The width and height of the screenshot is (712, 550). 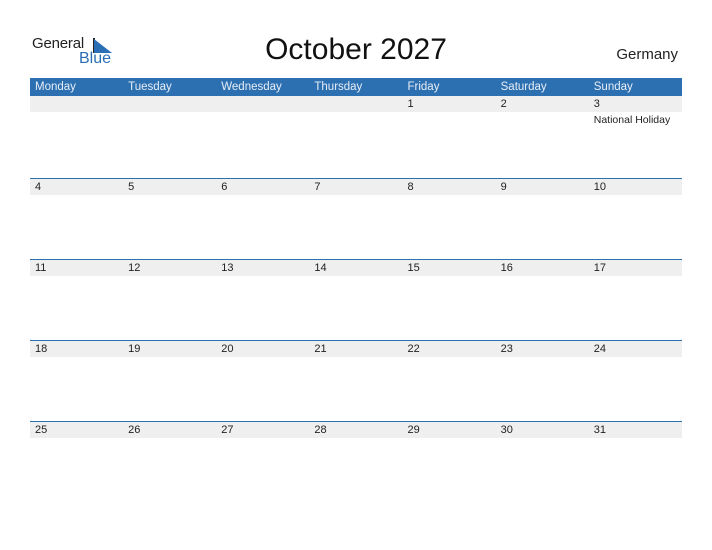 I want to click on day-number: 26, so click(x=170, y=430).